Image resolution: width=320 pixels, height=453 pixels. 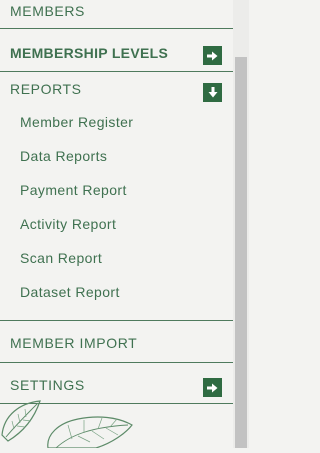 I want to click on scrollbar-thumb, so click(x=241, y=252).